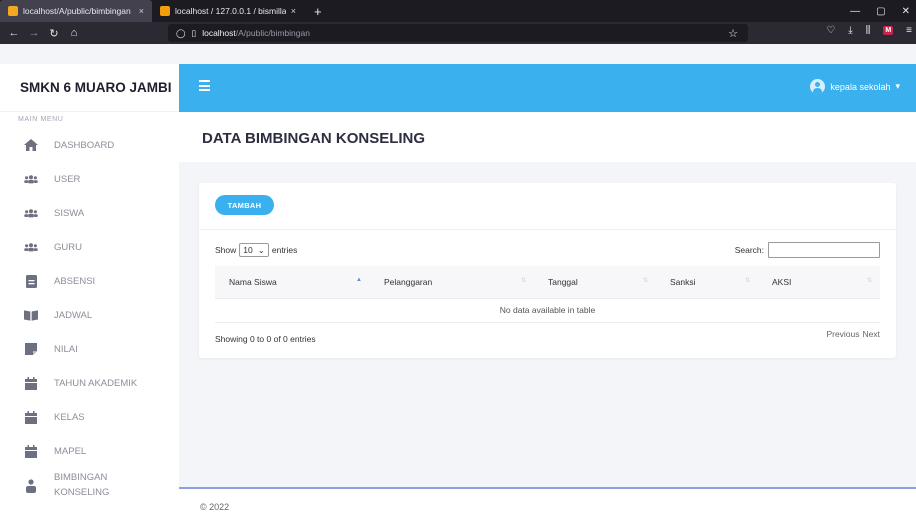  Describe the element at coordinates (89, 213) in the screenshot. I see `sidebar-item-siswa: SISWA` at that location.